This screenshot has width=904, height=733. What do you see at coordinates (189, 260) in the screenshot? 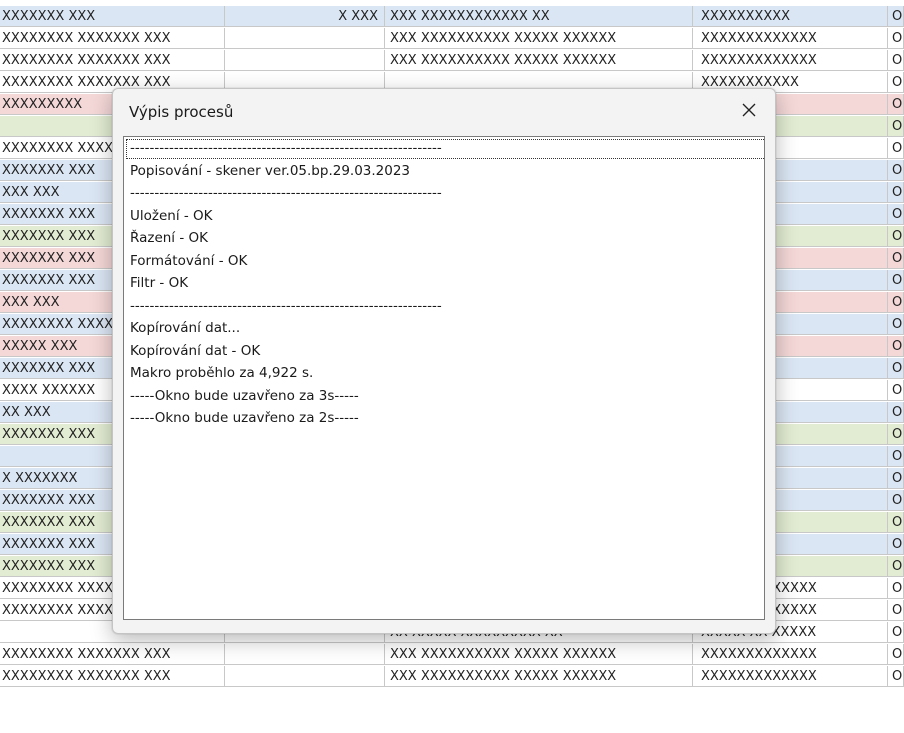
I see `log-line: Formátování - OK` at bounding box center [189, 260].